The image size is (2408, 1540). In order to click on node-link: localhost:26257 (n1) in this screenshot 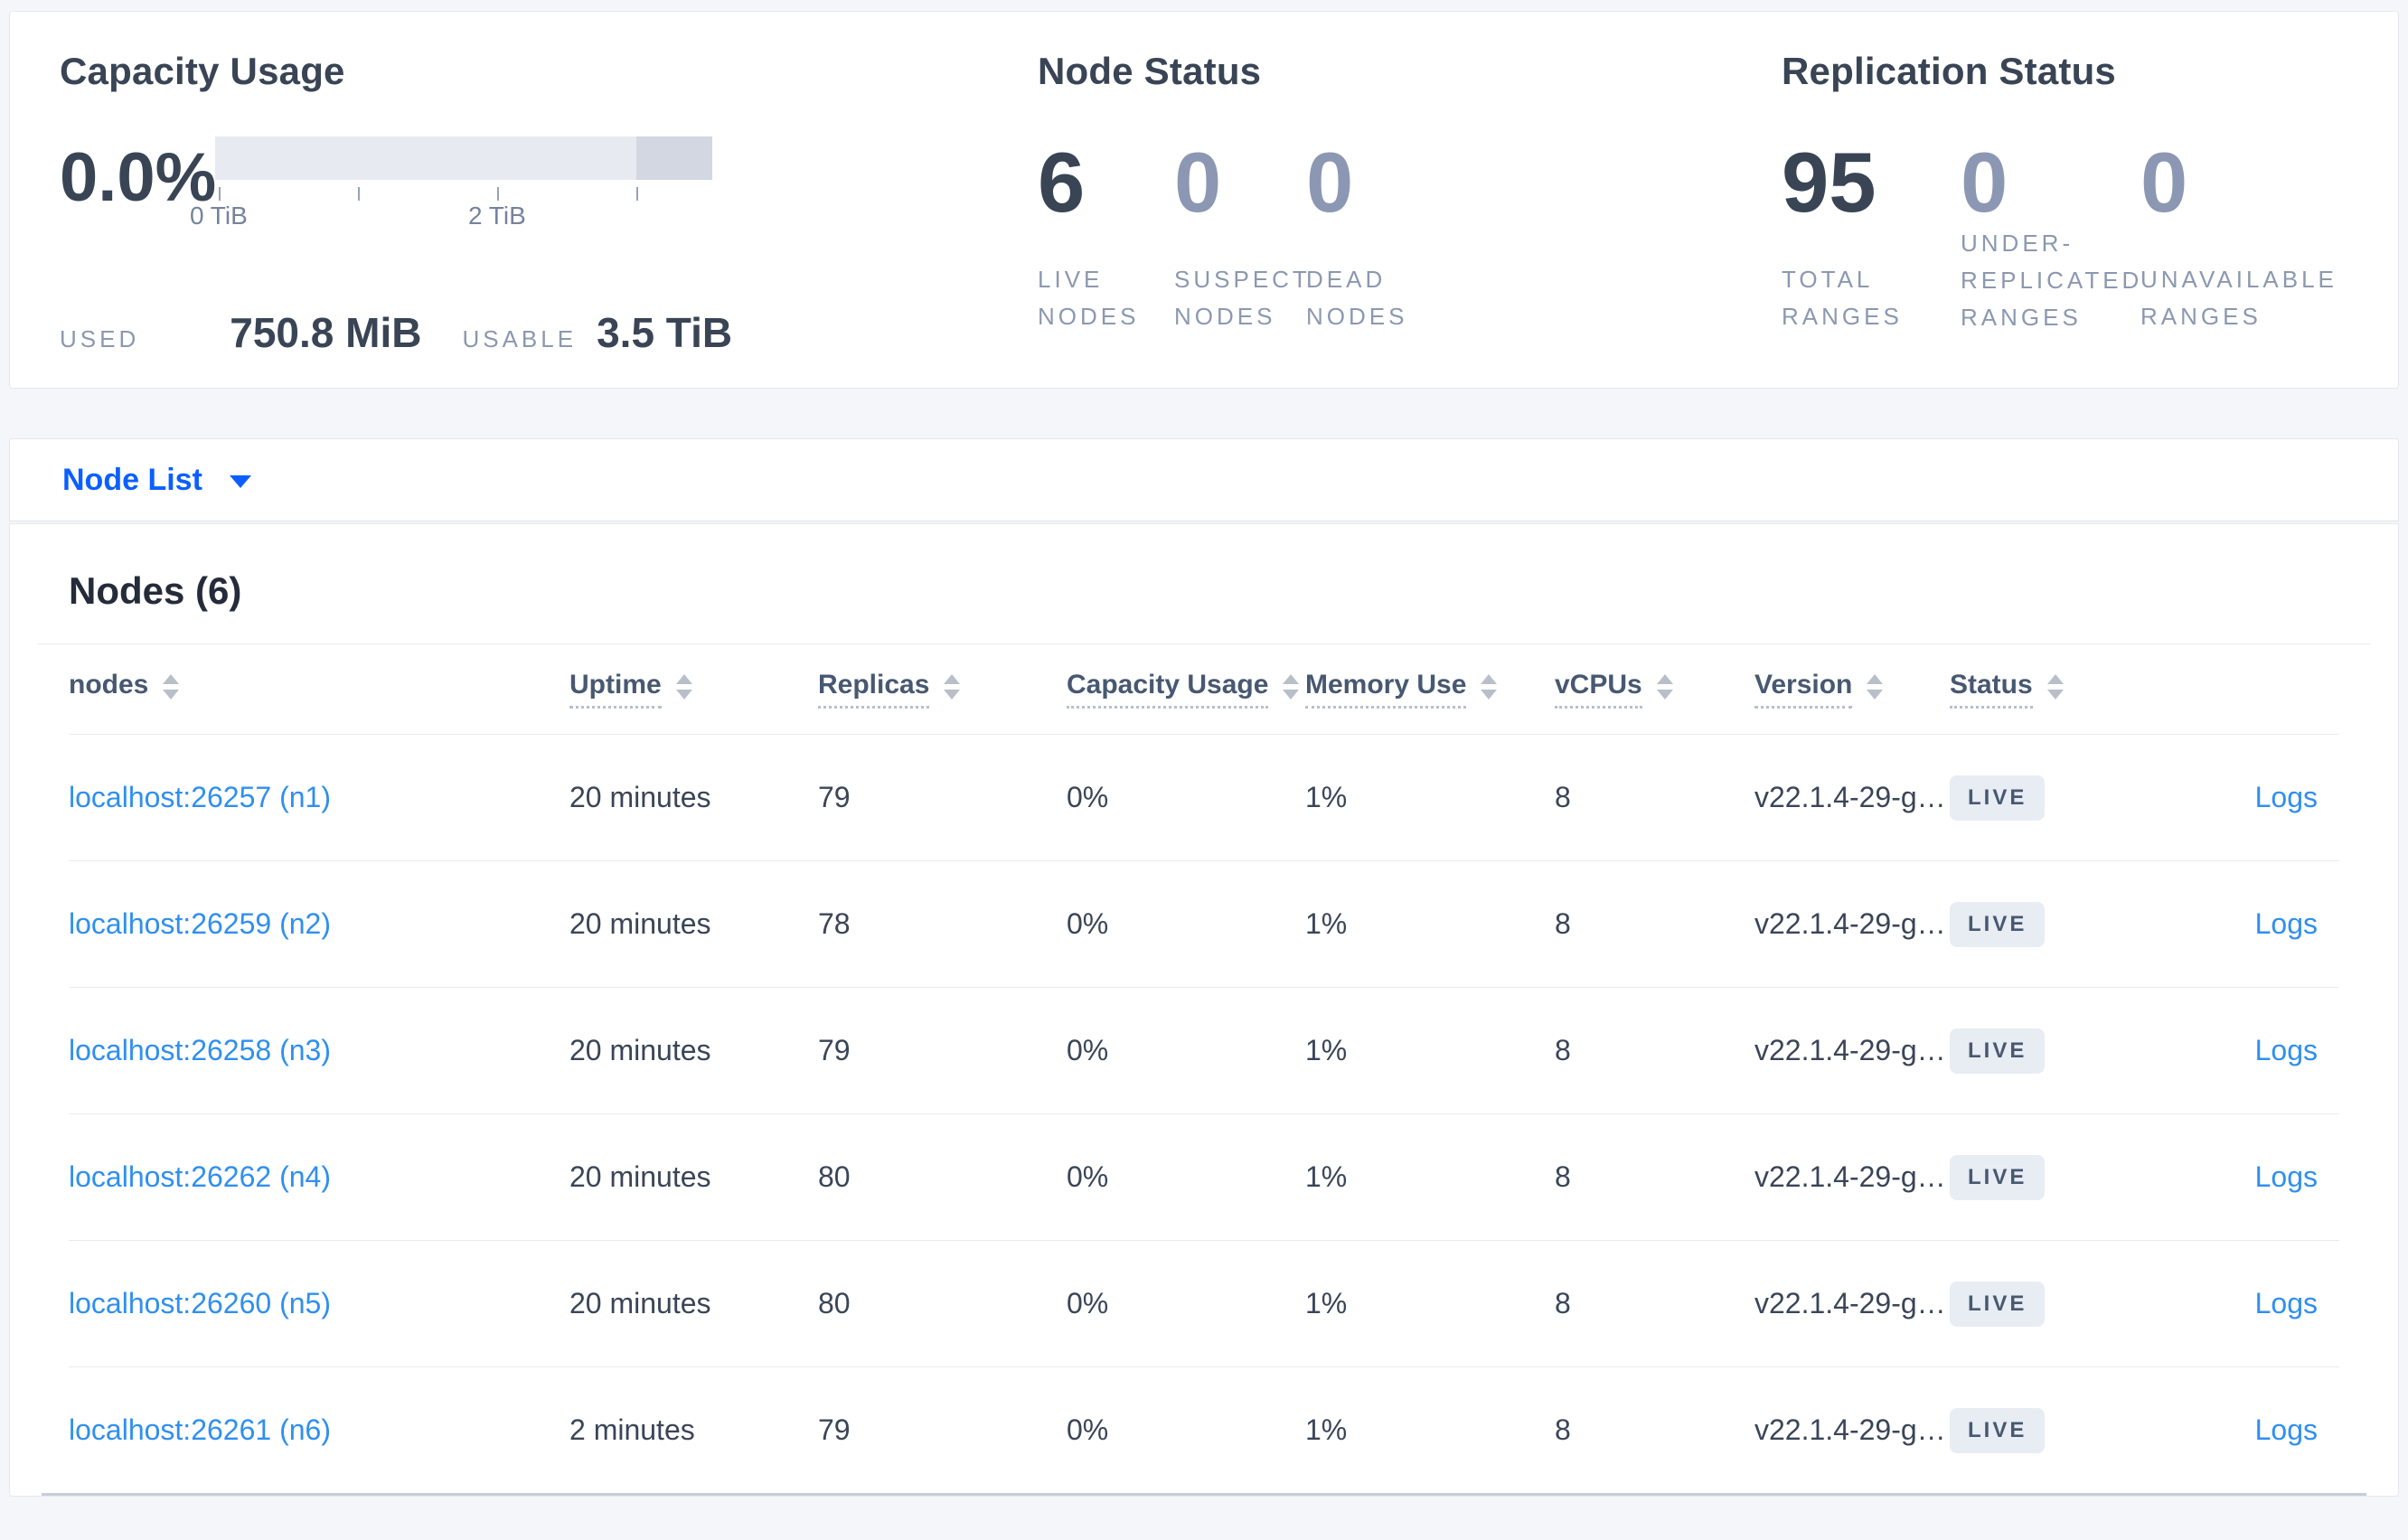, I will do `click(200, 797)`.